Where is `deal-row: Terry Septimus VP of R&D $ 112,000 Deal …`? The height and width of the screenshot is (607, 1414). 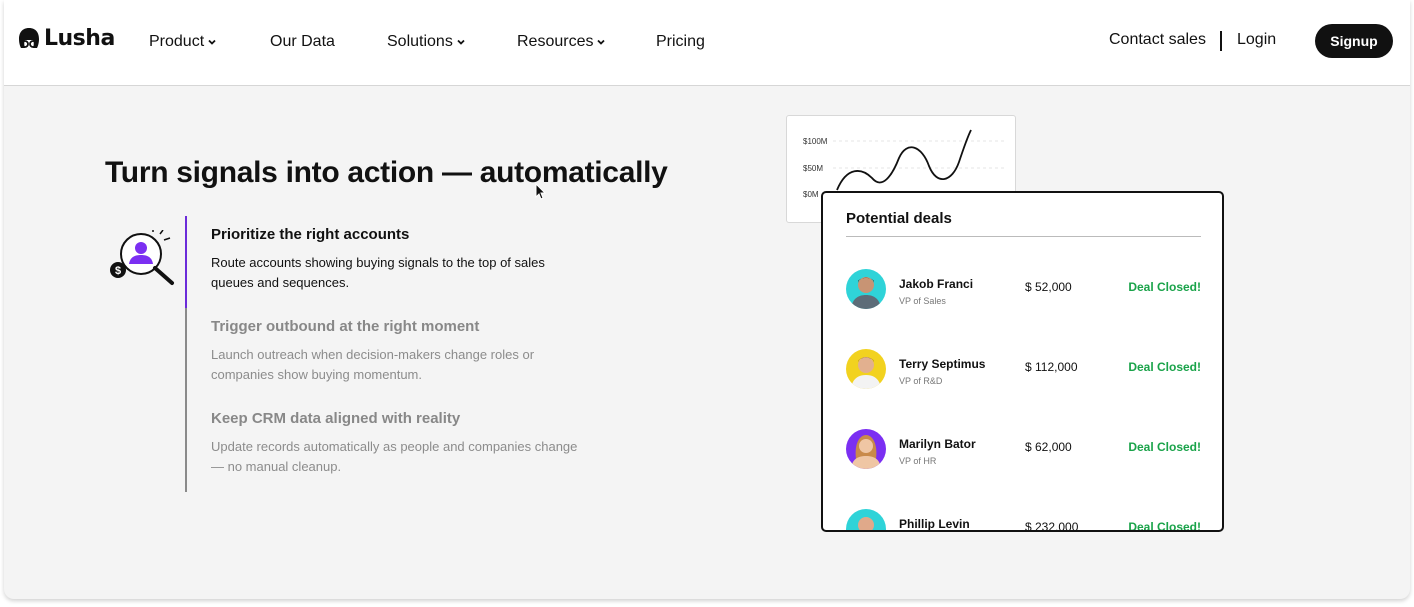 deal-row: Terry Septimus VP of R&D $ 112,000 Deal … is located at coordinates (1023, 371).